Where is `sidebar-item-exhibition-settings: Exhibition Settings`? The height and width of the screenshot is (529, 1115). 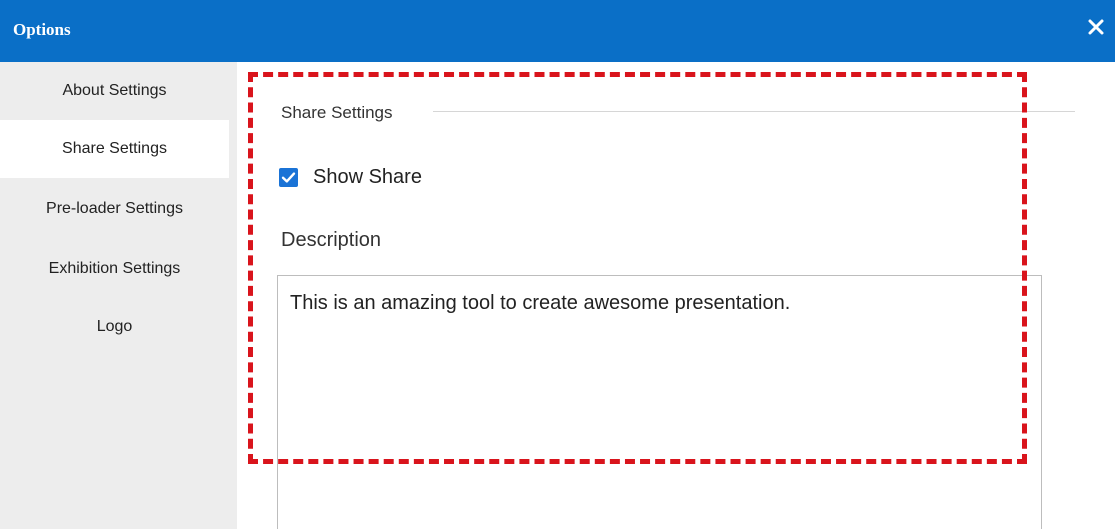 sidebar-item-exhibition-settings: Exhibition Settings is located at coordinates (114, 269).